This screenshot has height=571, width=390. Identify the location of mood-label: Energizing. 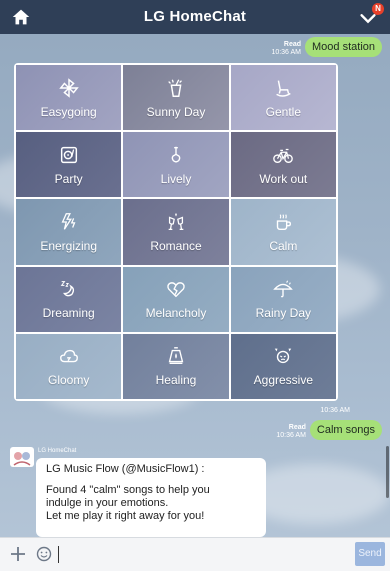
(69, 245).